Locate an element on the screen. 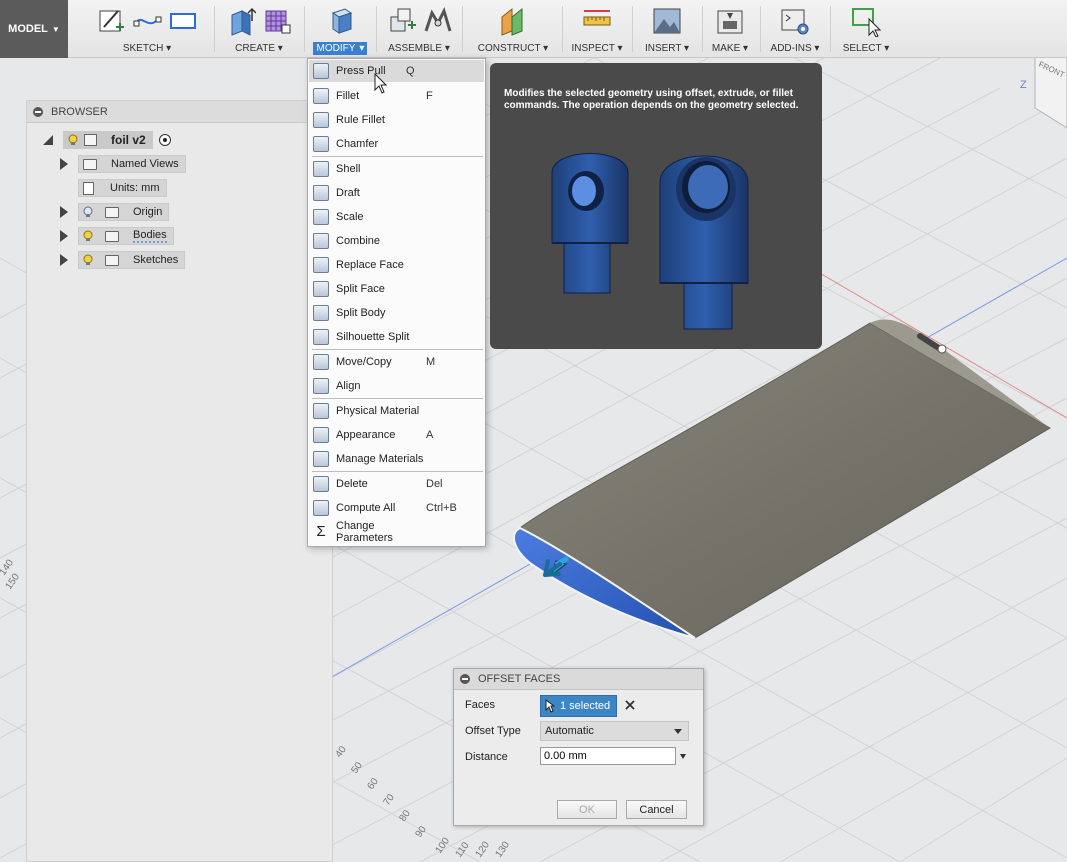  menu-item-silhouette-split: Silhouette Split is located at coordinates (396, 337).